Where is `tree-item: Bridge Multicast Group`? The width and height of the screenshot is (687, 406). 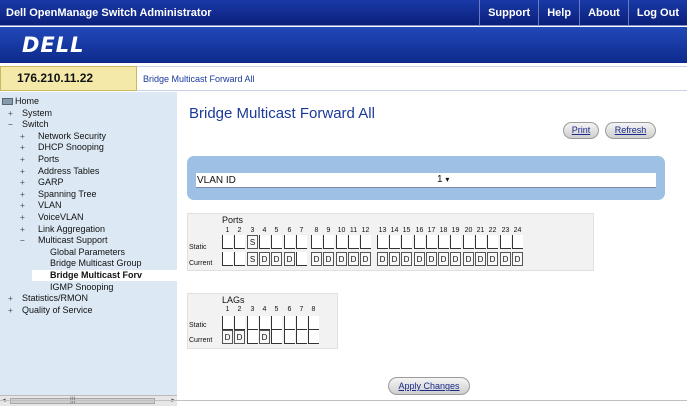
tree-item: Bridge Multicast Group is located at coordinates (87, 263).